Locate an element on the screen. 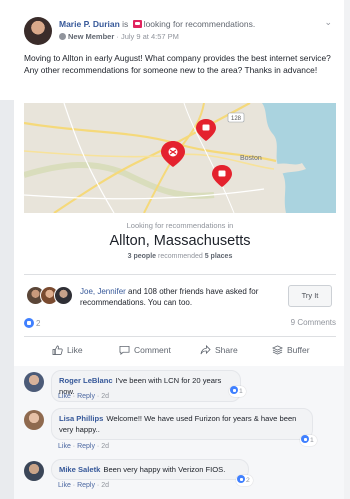 The image size is (350, 499). new-member-badge: New Member is located at coordinates (91, 36).